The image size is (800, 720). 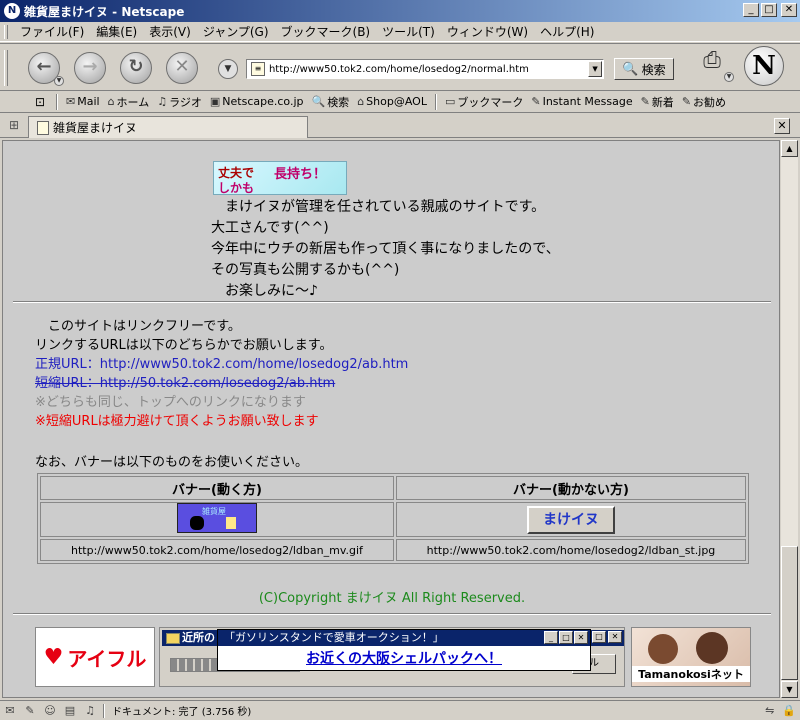 I want to click on forward-button: →, so click(x=90, y=68).